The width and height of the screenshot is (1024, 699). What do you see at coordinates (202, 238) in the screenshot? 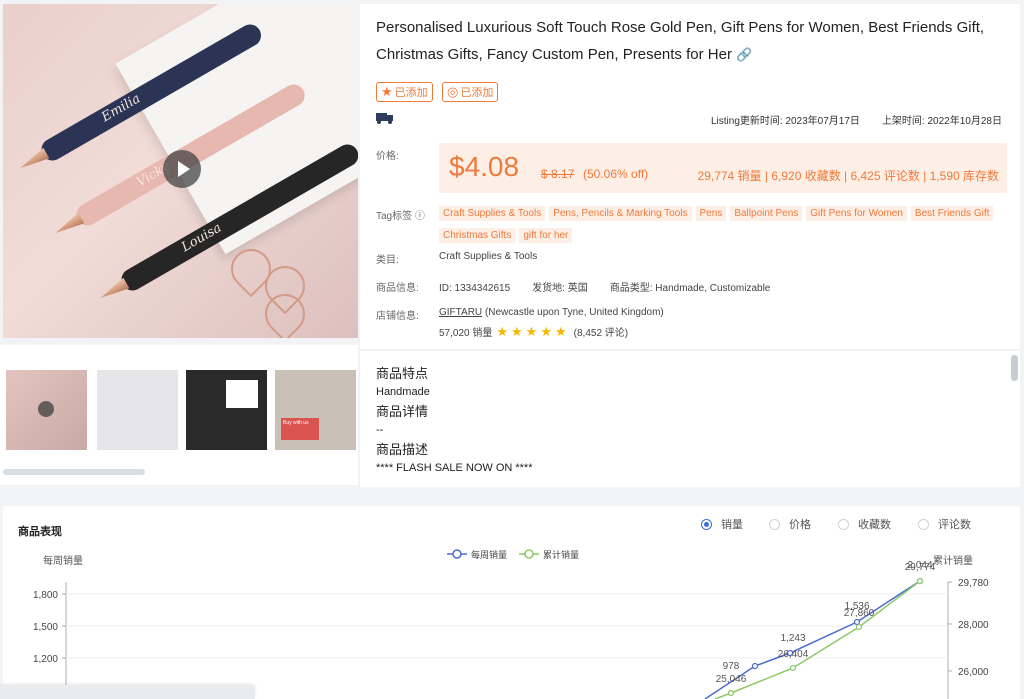
I see `engraving-text: Louisa` at bounding box center [202, 238].